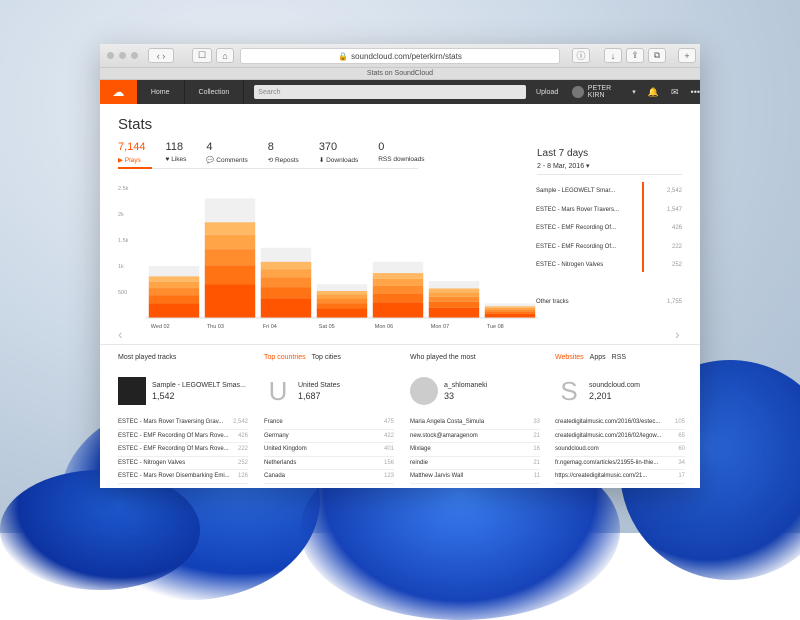 The width and height of the screenshot is (800, 620). Describe the element at coordinates (449, 395) in the screenshot. I see `top-listener-value: 33` at that location.